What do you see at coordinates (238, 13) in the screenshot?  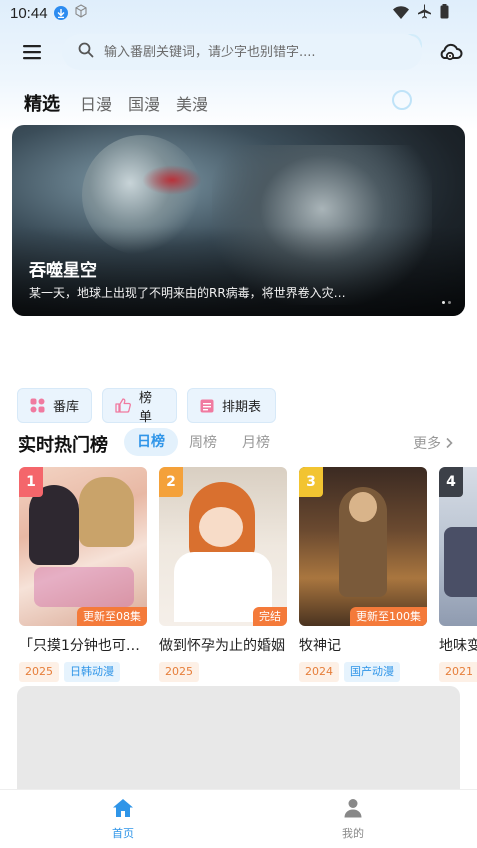 I see `status-bar: 10:44` at bounding box center [238, 13].